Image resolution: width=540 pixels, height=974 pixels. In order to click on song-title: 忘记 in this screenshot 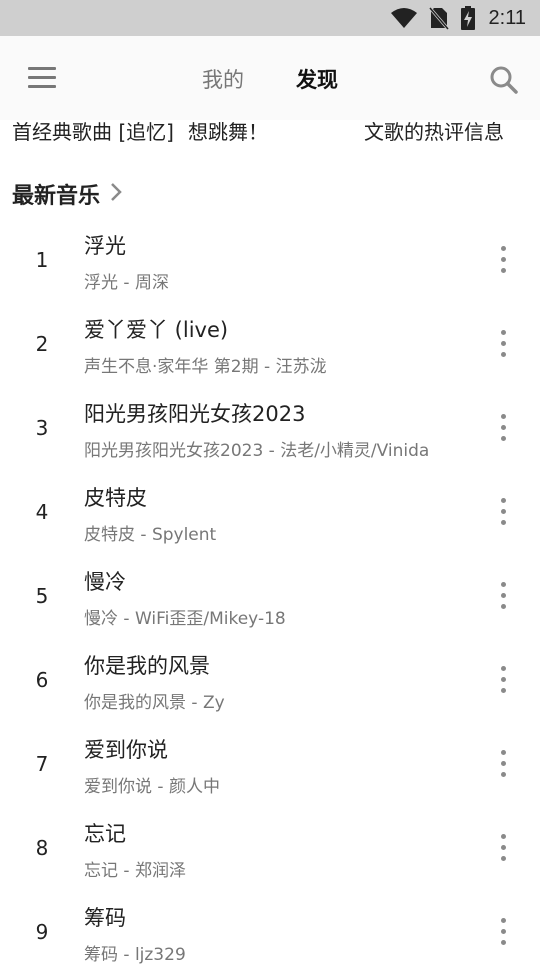, I will do `click(105, 834)`.